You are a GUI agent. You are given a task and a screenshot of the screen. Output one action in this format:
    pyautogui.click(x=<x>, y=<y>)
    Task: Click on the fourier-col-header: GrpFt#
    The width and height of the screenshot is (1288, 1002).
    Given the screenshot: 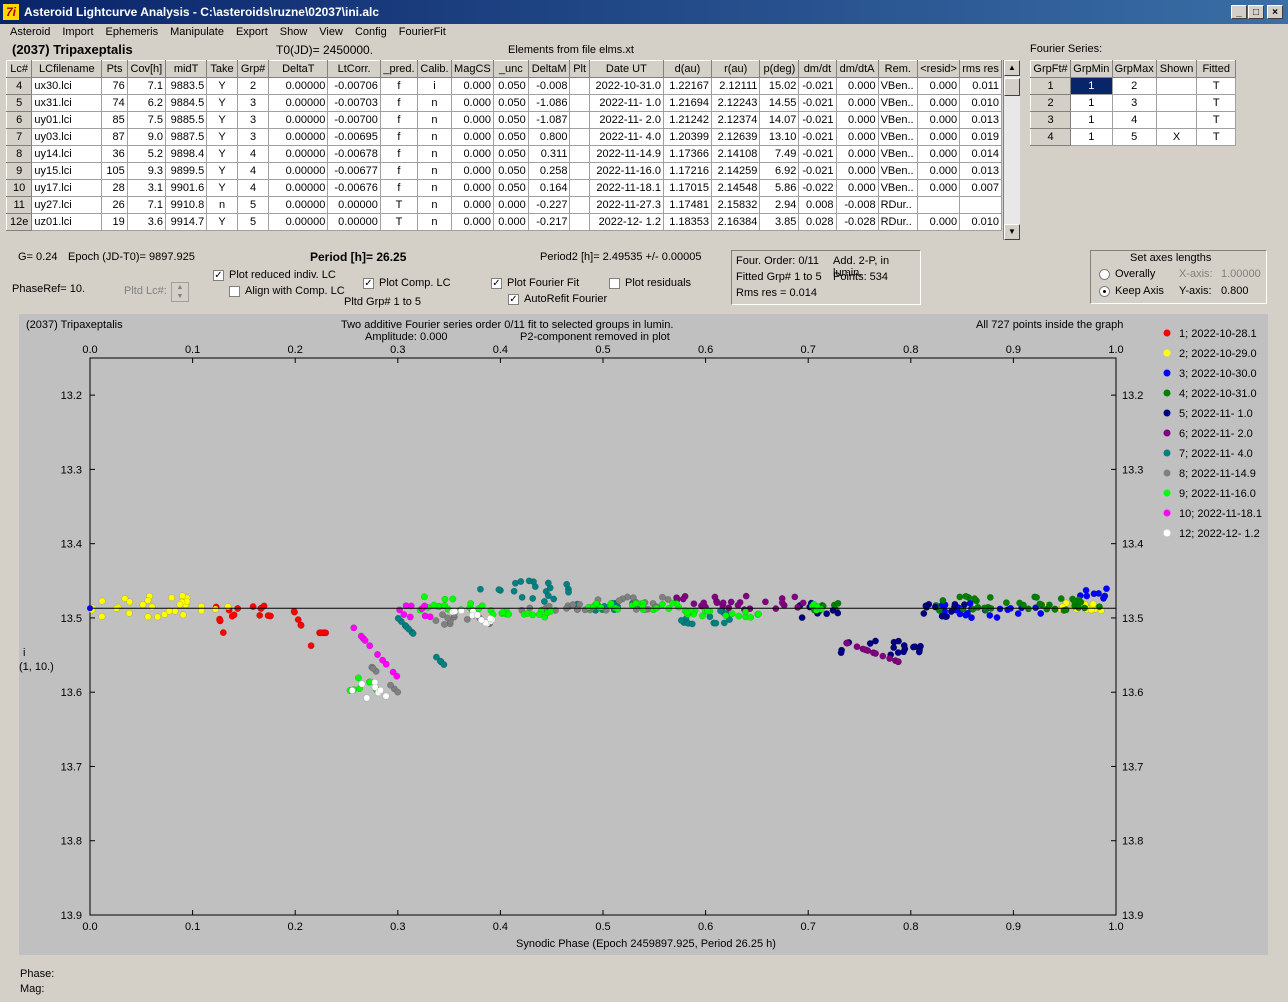 What is the action you would take?
    pyautogui.click(x=1050, y=69)
    